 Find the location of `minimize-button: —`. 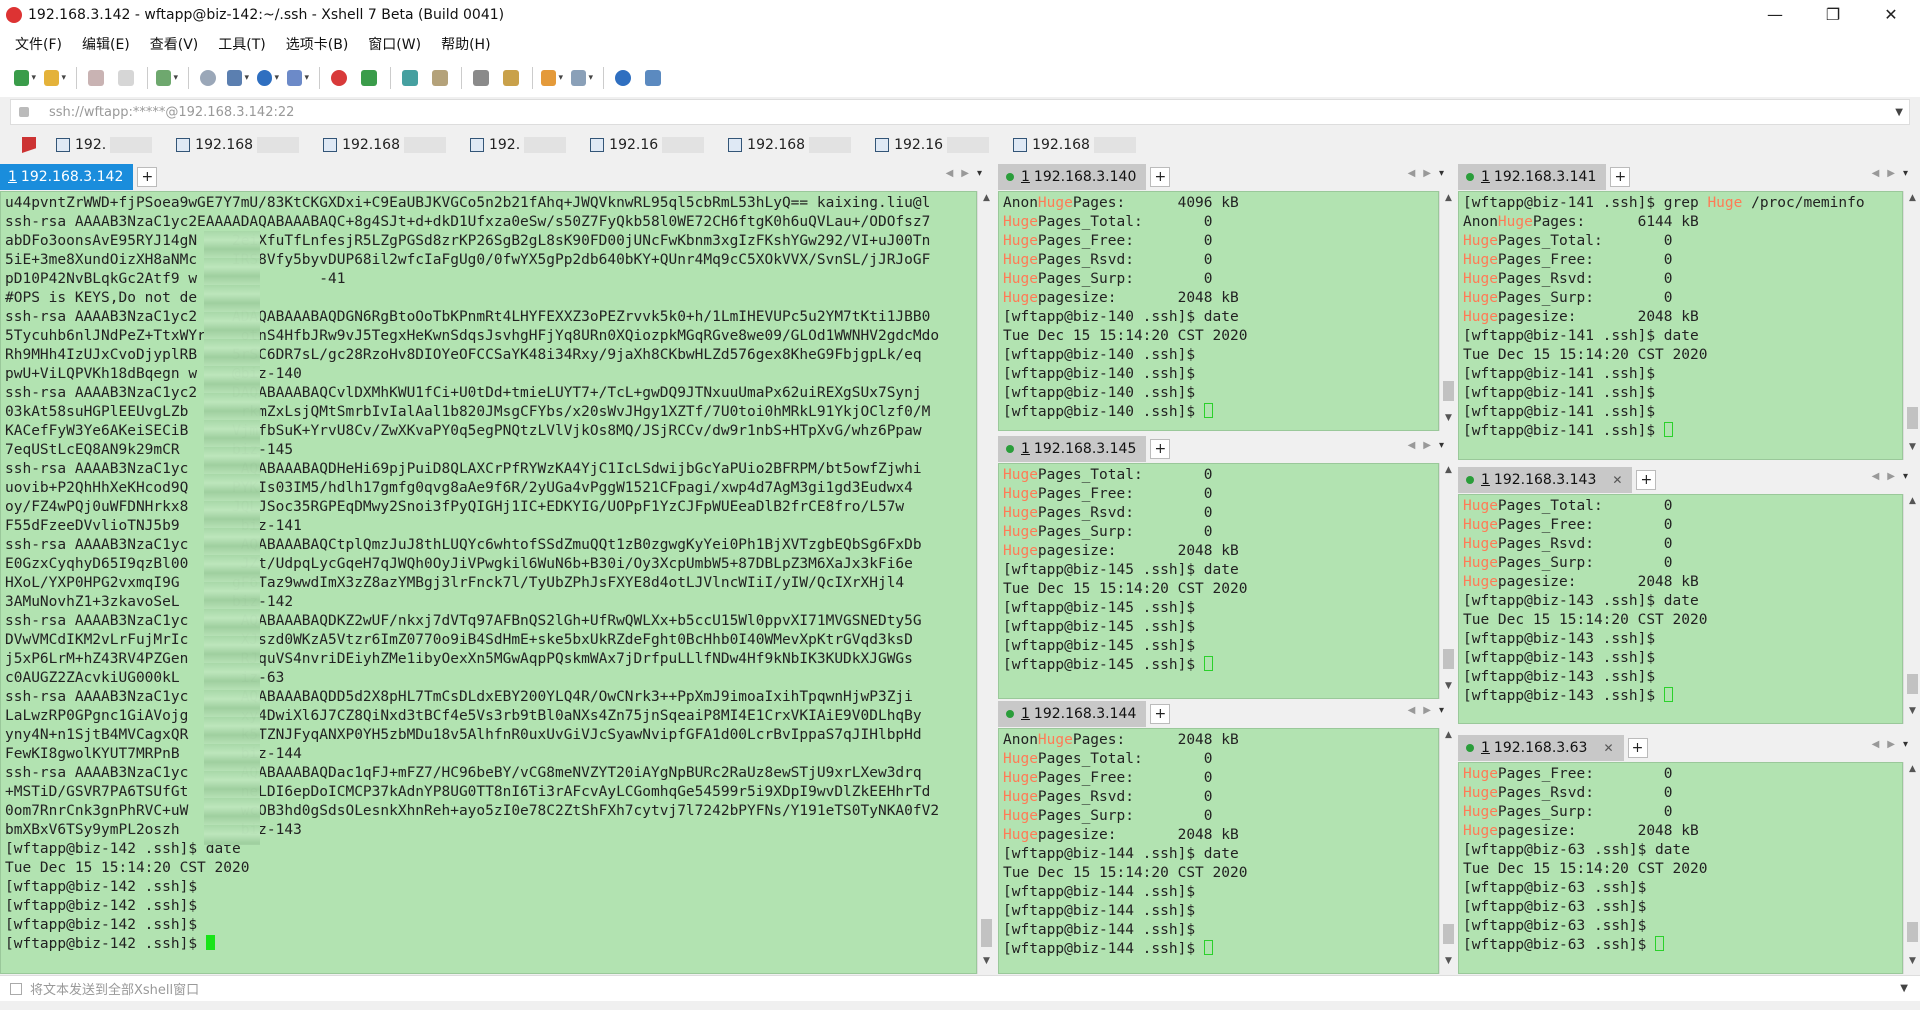

minimize-button: — is located at coordinates (1775, 14).